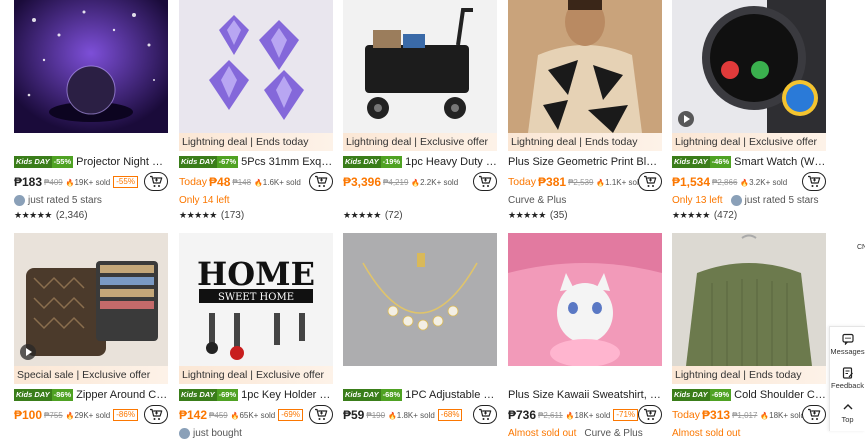 This screenshot has width=865, height=441. Describe the element at coordinates (749, 415) in the screenshot. I see `price-row: Today₱313₱1,01718K+ sold` at that location.